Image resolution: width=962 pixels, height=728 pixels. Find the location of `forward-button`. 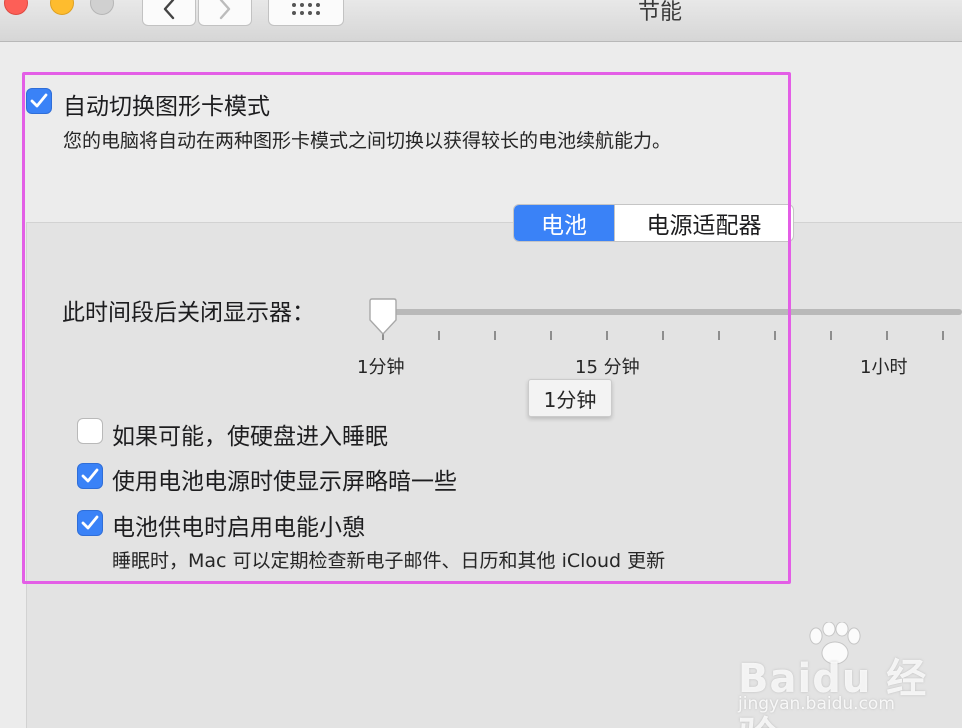

forward-button is located at coordinates (225, 13).